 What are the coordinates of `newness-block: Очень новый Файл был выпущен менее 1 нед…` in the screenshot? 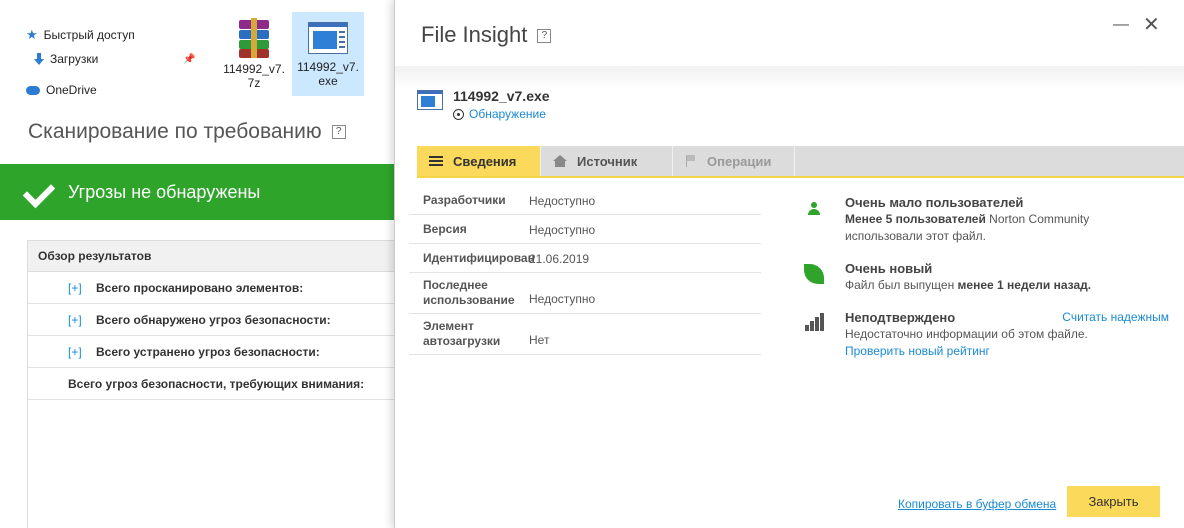 It's located at (989, 277).